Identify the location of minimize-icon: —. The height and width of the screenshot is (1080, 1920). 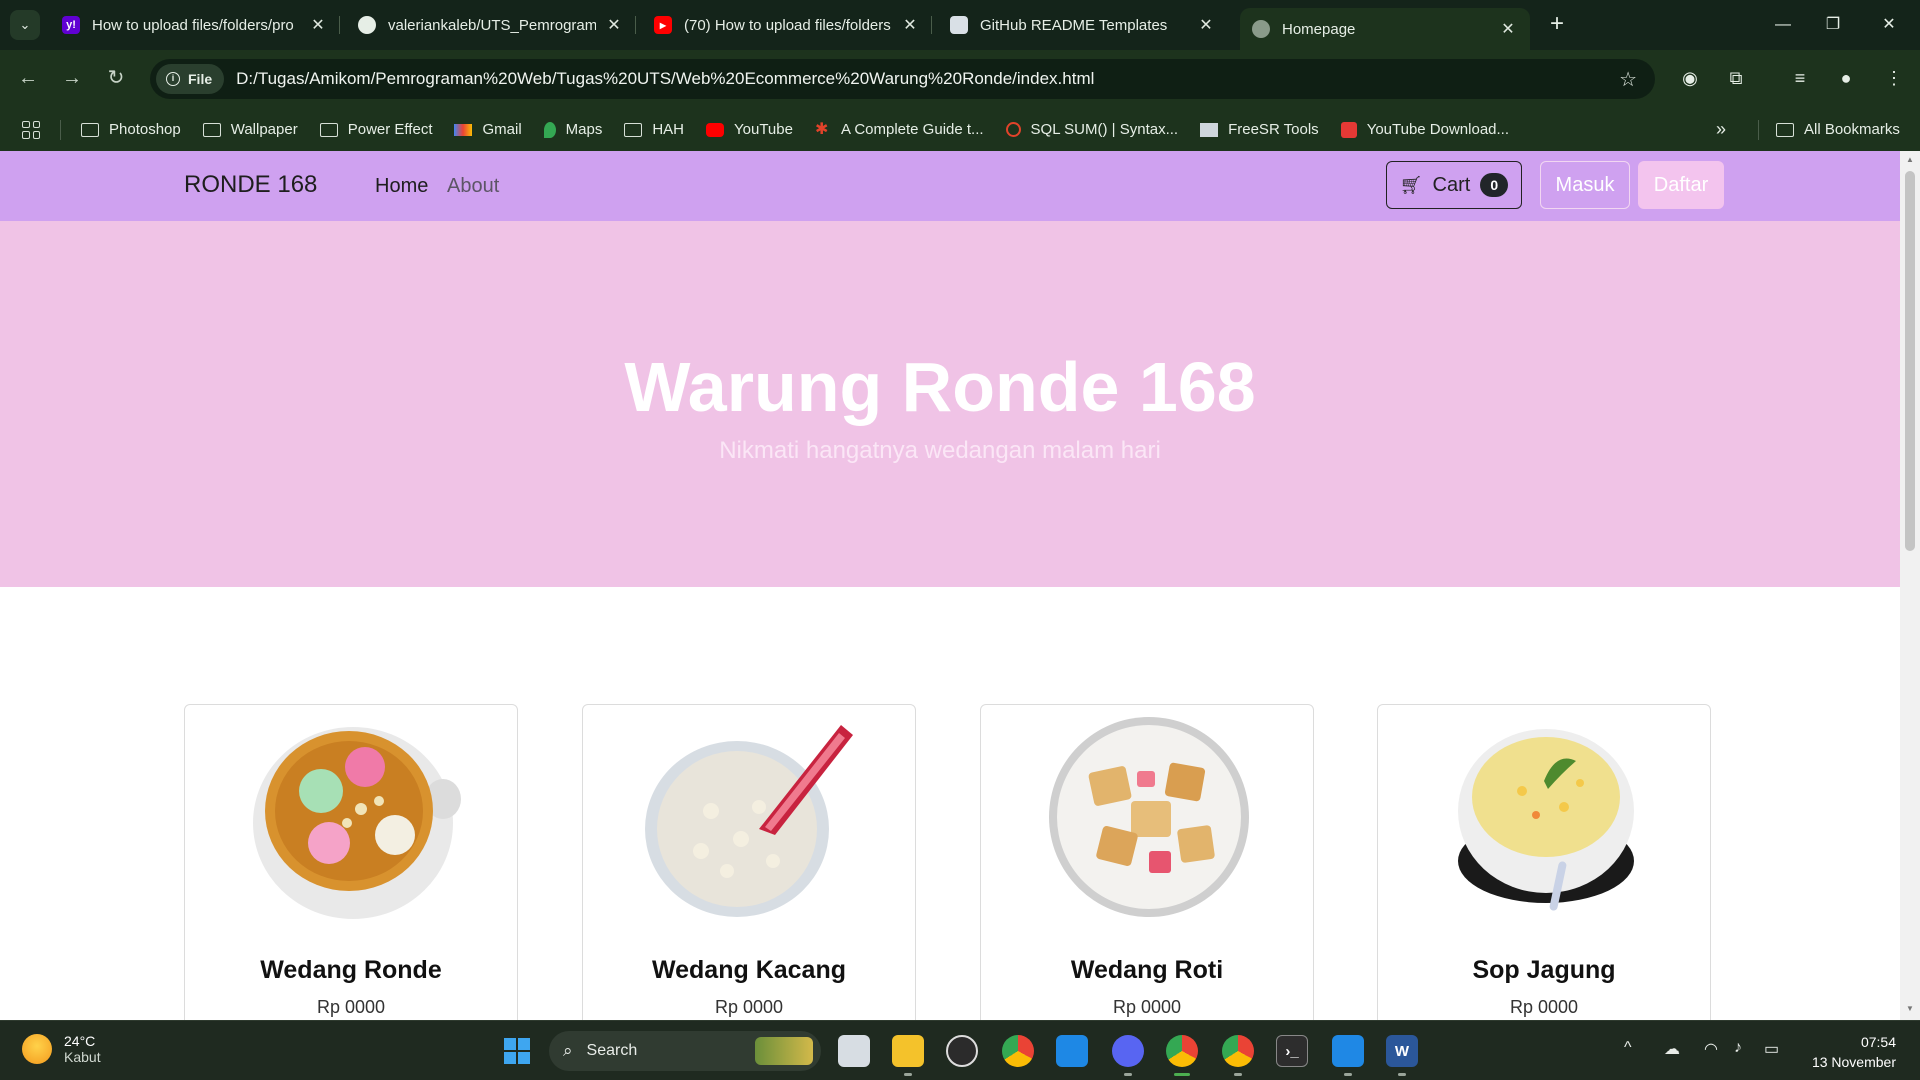
(1783, 25).